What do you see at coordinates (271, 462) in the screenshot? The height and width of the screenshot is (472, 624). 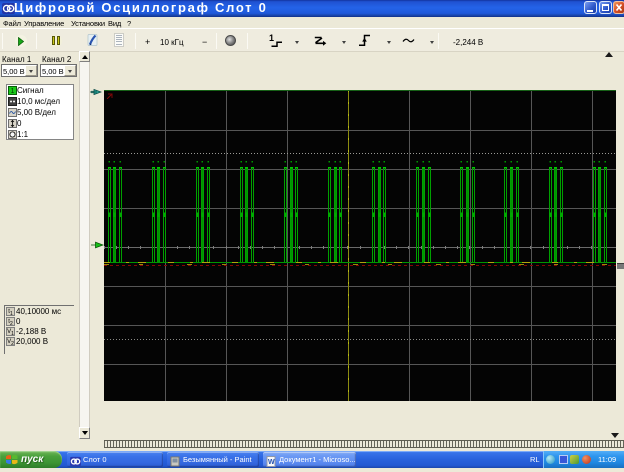 I see `svg-text: W` at bounding box center [271, 462].